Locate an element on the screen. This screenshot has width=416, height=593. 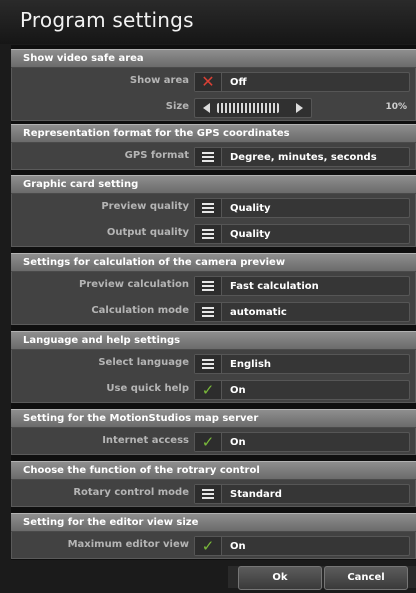
row-label: Internet access is located at coordinates (145, 440).